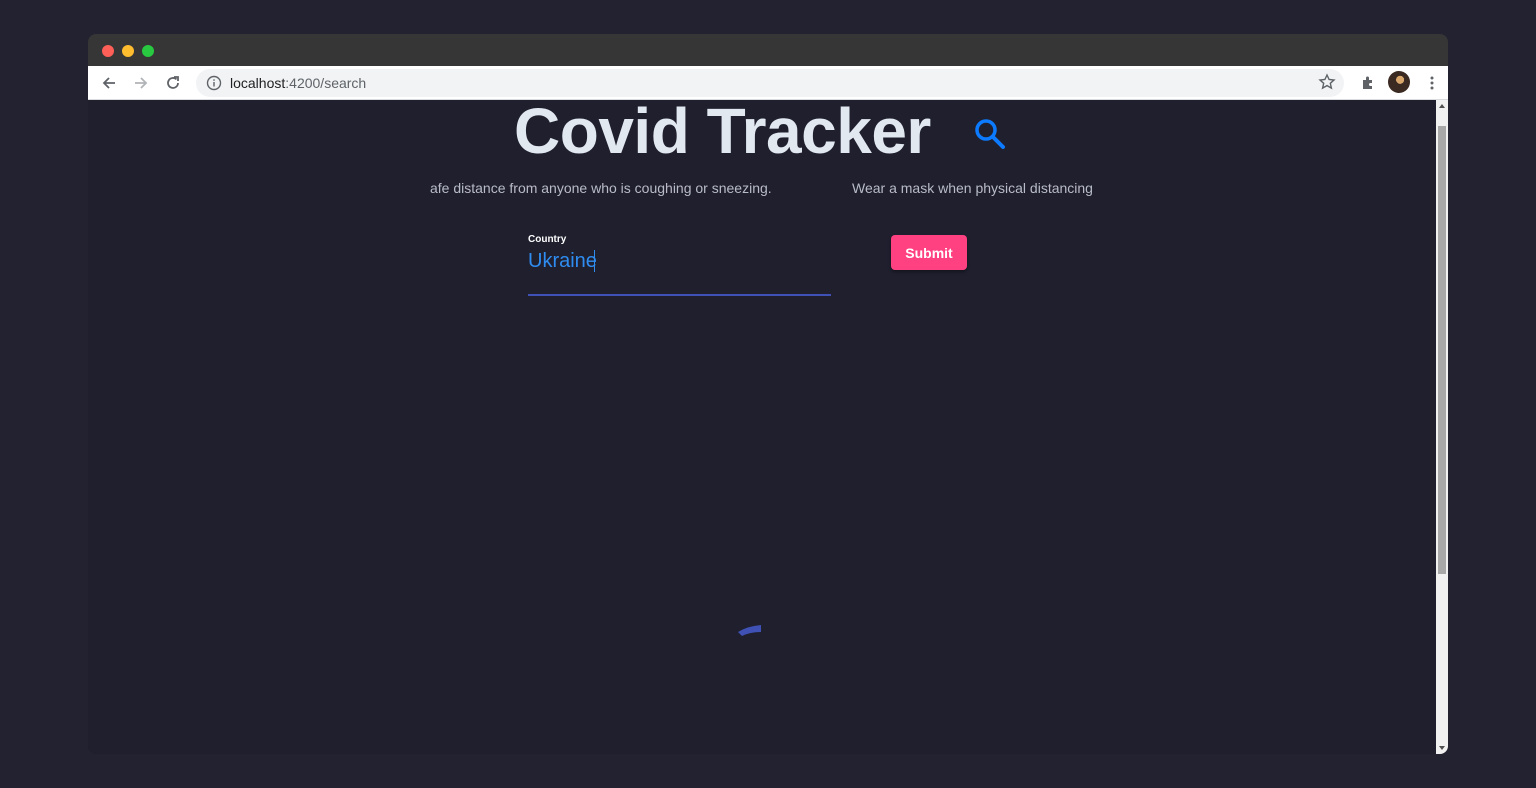 This screenshot has width=1536, height=788. I want to click on minimize-window-button, so click(128, 51).